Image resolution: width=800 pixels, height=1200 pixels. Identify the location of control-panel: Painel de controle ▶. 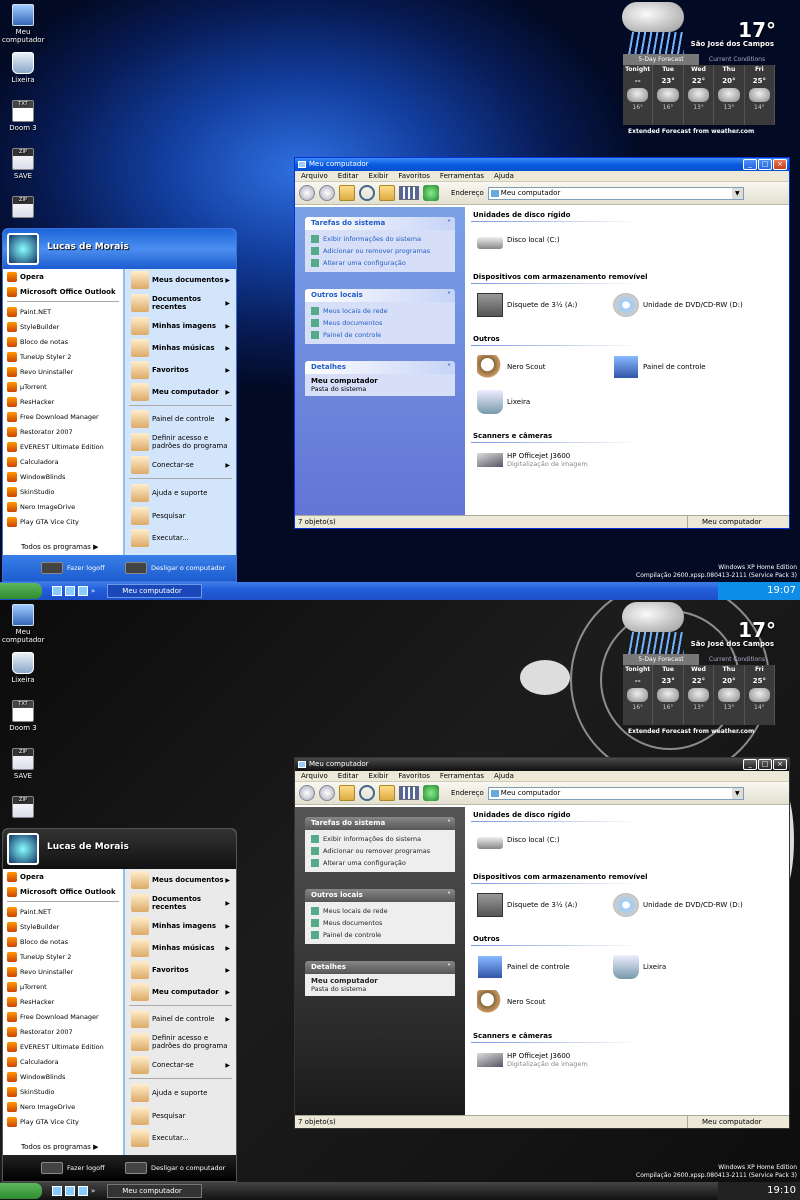
(180, 419).